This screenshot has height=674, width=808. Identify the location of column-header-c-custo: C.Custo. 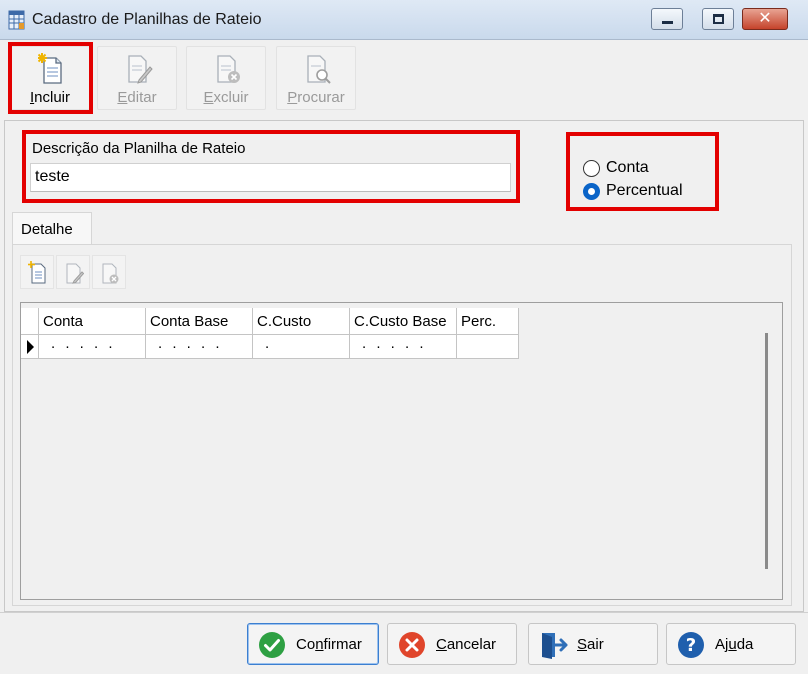
(301, 321).